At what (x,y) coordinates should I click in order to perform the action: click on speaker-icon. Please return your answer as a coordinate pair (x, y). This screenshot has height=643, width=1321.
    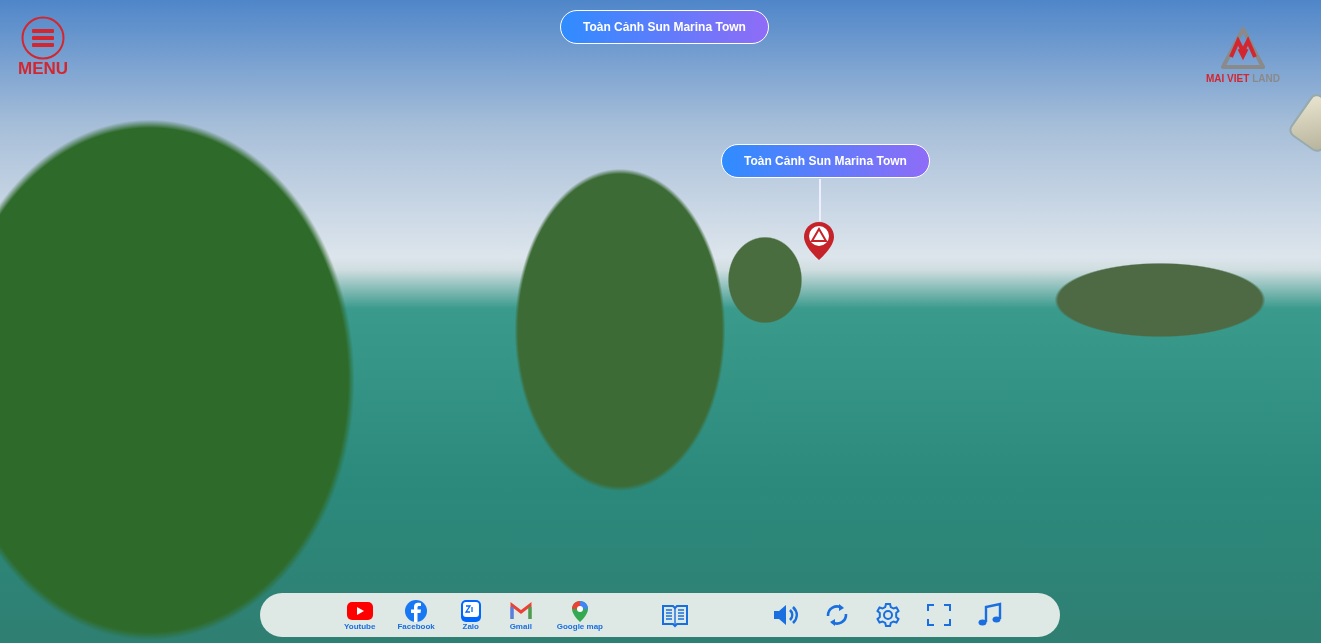
    Looking at the image, I should click on (786, 615).